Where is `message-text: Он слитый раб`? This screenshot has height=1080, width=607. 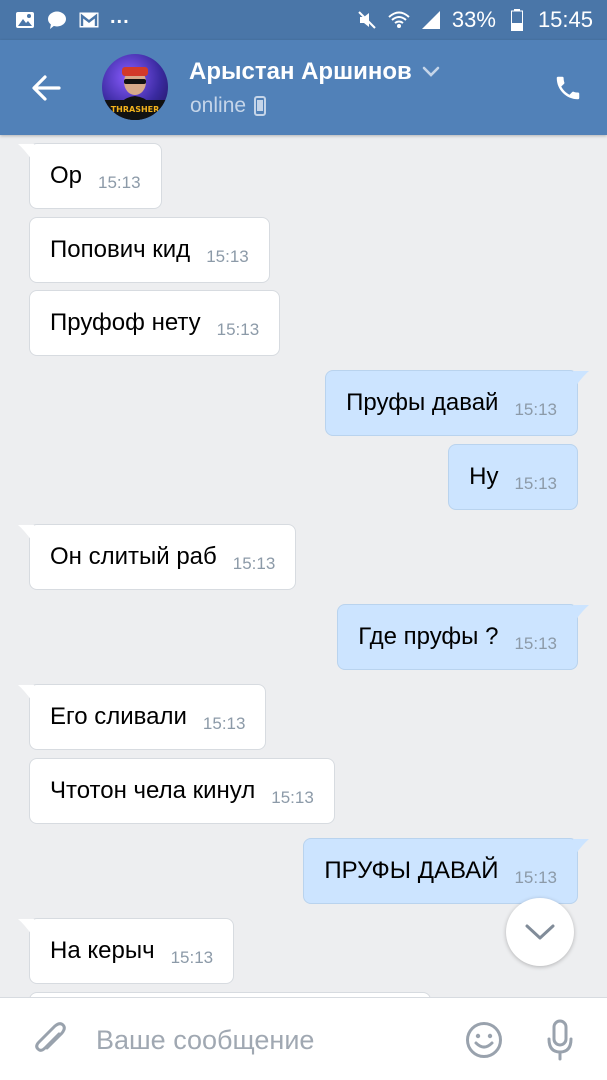 message-text: Он слитый раб is located at coordinates (133, 556).